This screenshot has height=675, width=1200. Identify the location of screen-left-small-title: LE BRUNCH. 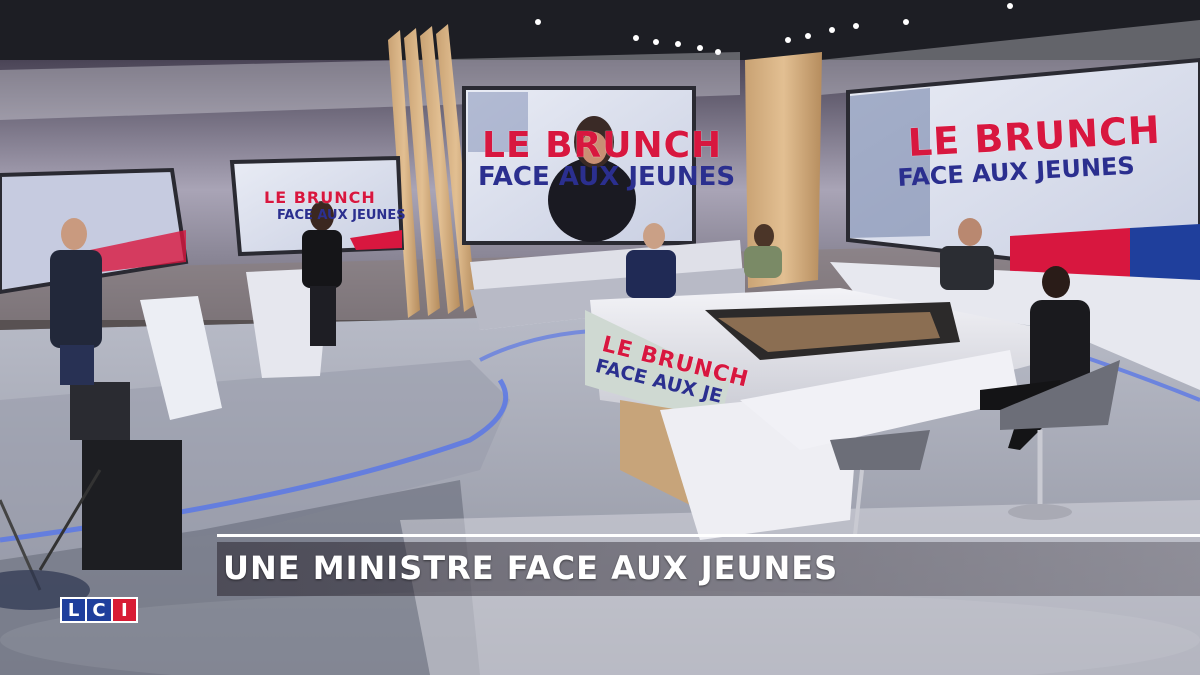
(320, 197).